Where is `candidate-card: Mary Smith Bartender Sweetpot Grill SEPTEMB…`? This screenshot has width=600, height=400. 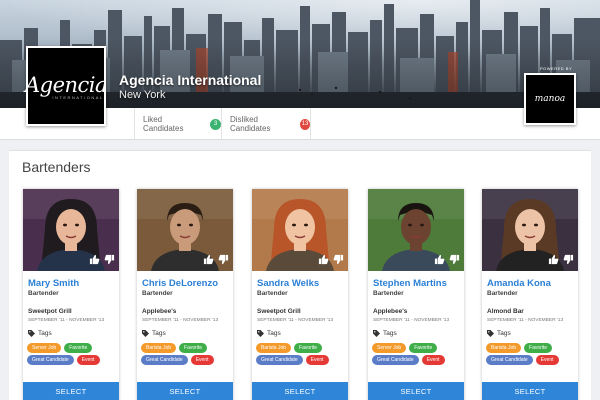
candidate-card: Mary Smith Bartender Sweetpot Grill SEPTEMB… is located at coordinates (71, 294).